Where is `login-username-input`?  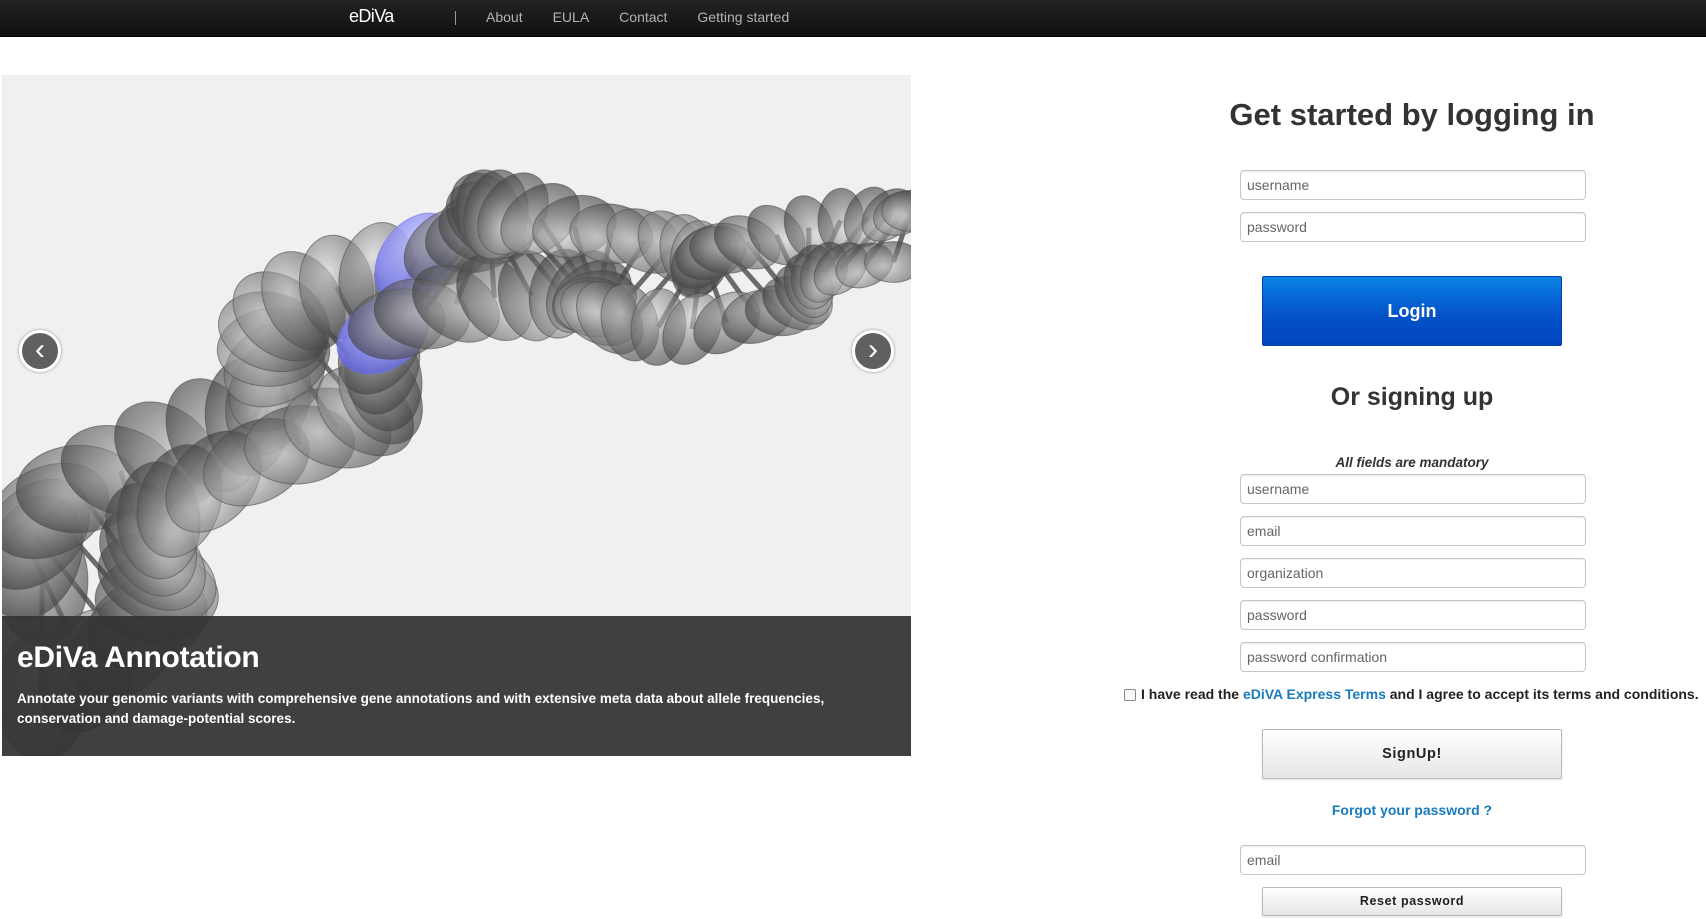 login-username-input is located at coordinates (1413, 185).